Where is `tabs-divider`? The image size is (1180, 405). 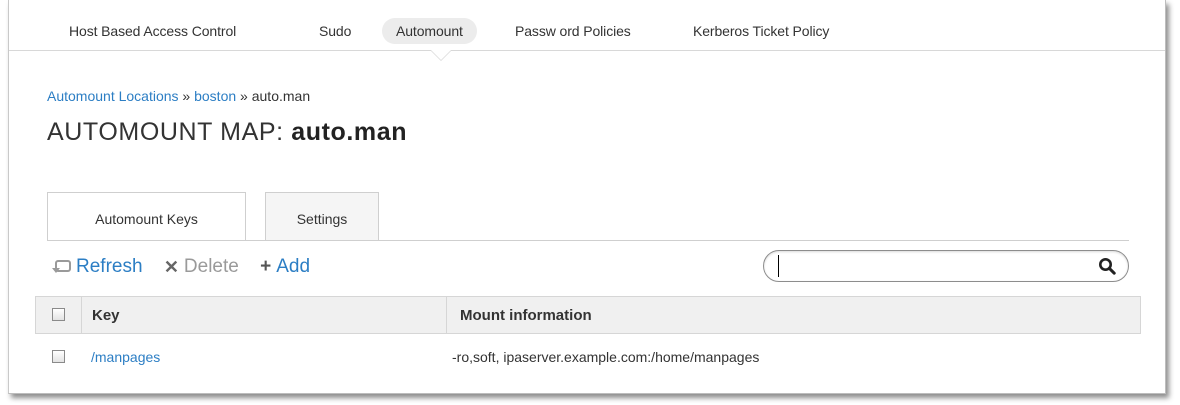
tabs-divider is located at coordinates (588, 240).